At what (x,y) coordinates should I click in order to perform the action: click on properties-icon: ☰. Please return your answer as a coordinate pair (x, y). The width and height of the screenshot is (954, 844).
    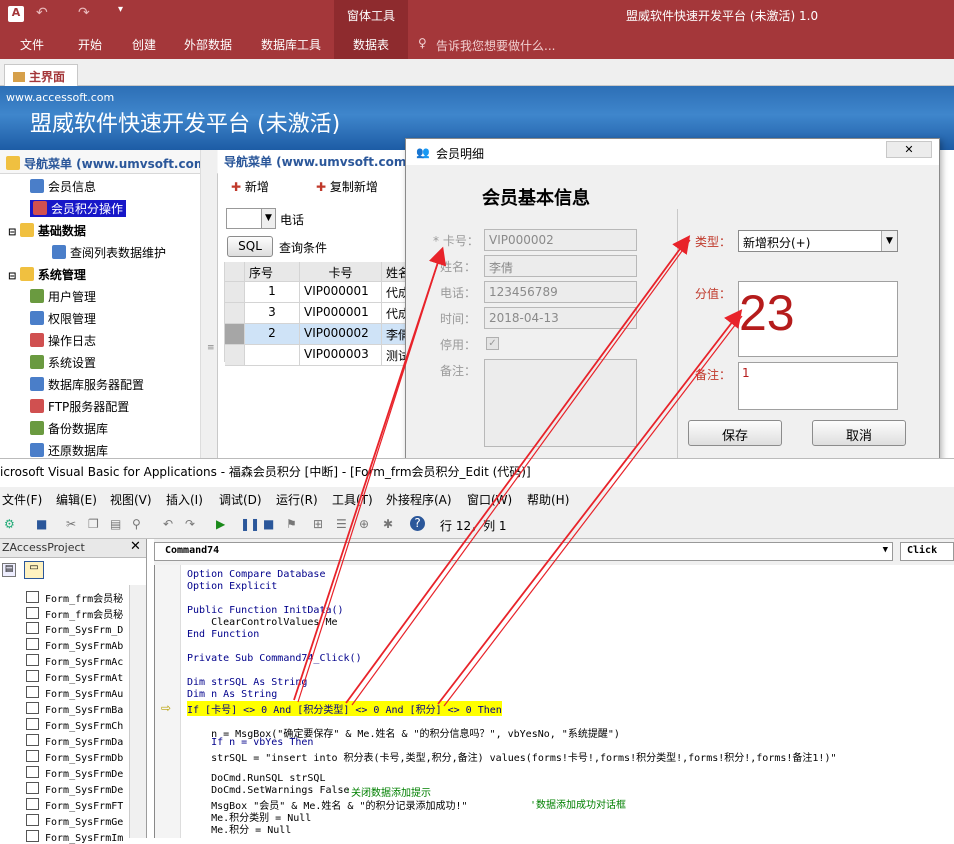
    Looking at the image, I should click on (341, 524).